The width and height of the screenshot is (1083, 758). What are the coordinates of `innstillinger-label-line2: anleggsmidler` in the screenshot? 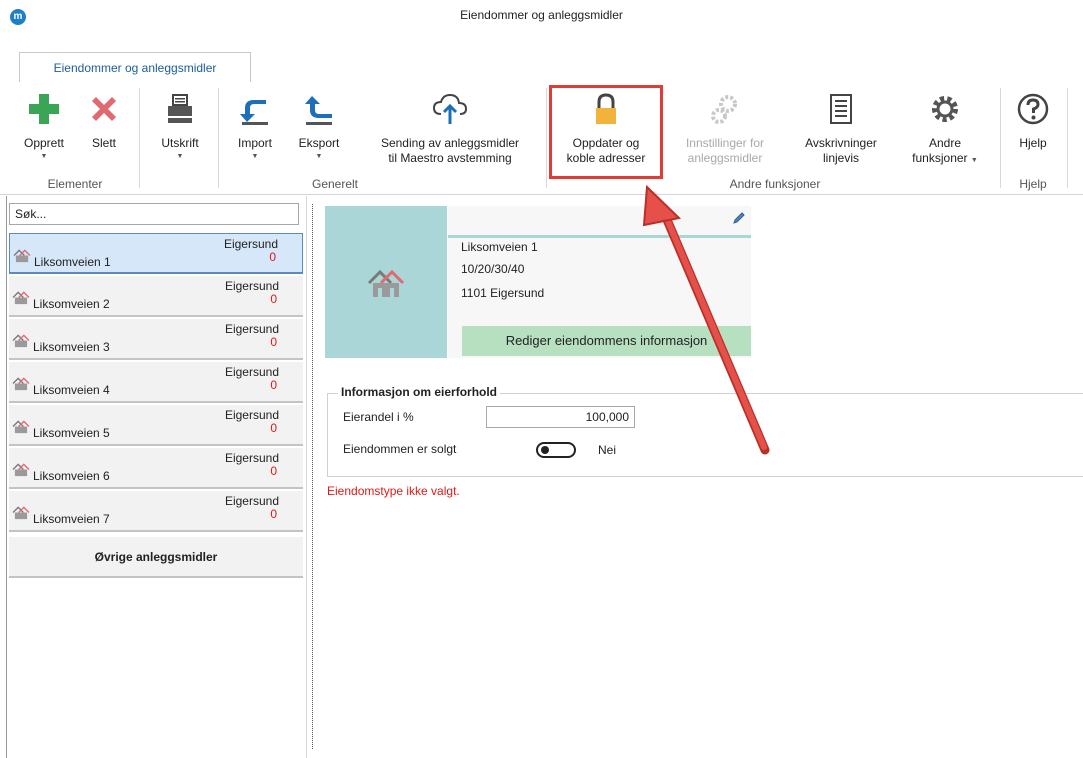 It's located at (725, 158).